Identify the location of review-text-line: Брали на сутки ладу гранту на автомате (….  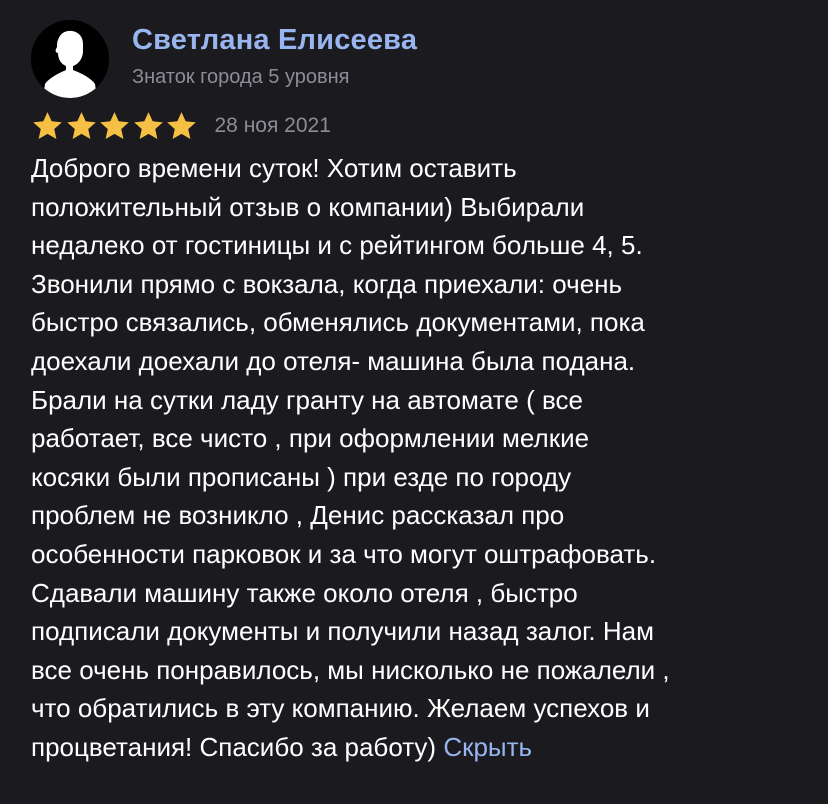
(426, 400).